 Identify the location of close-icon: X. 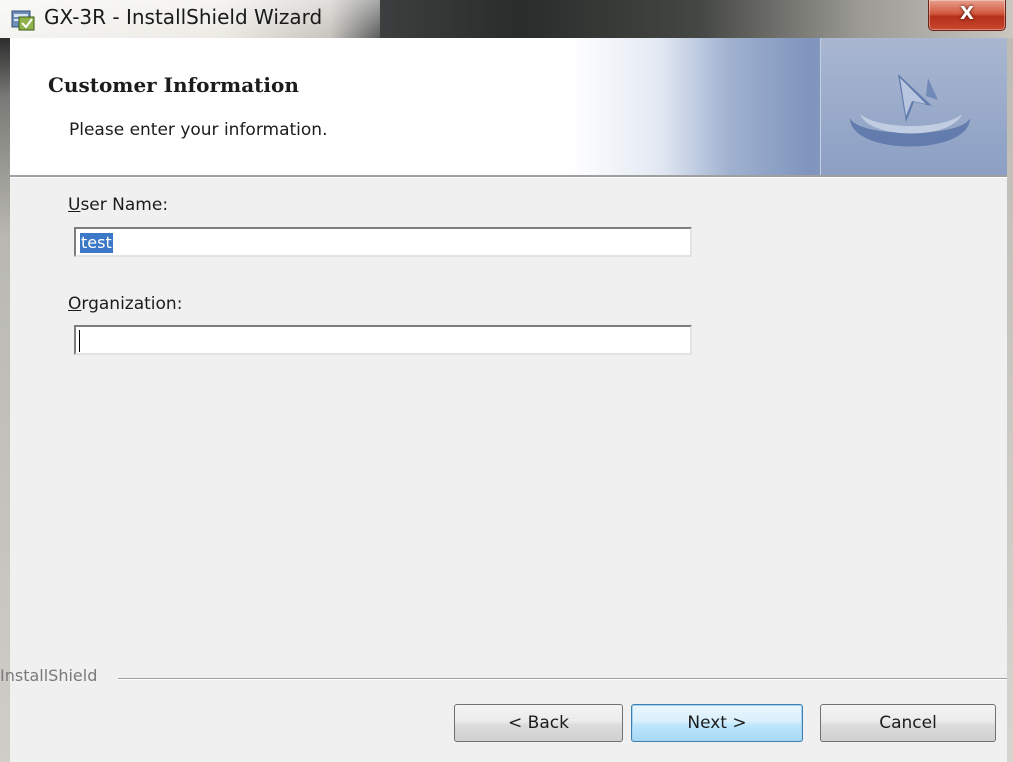
(967, 13).